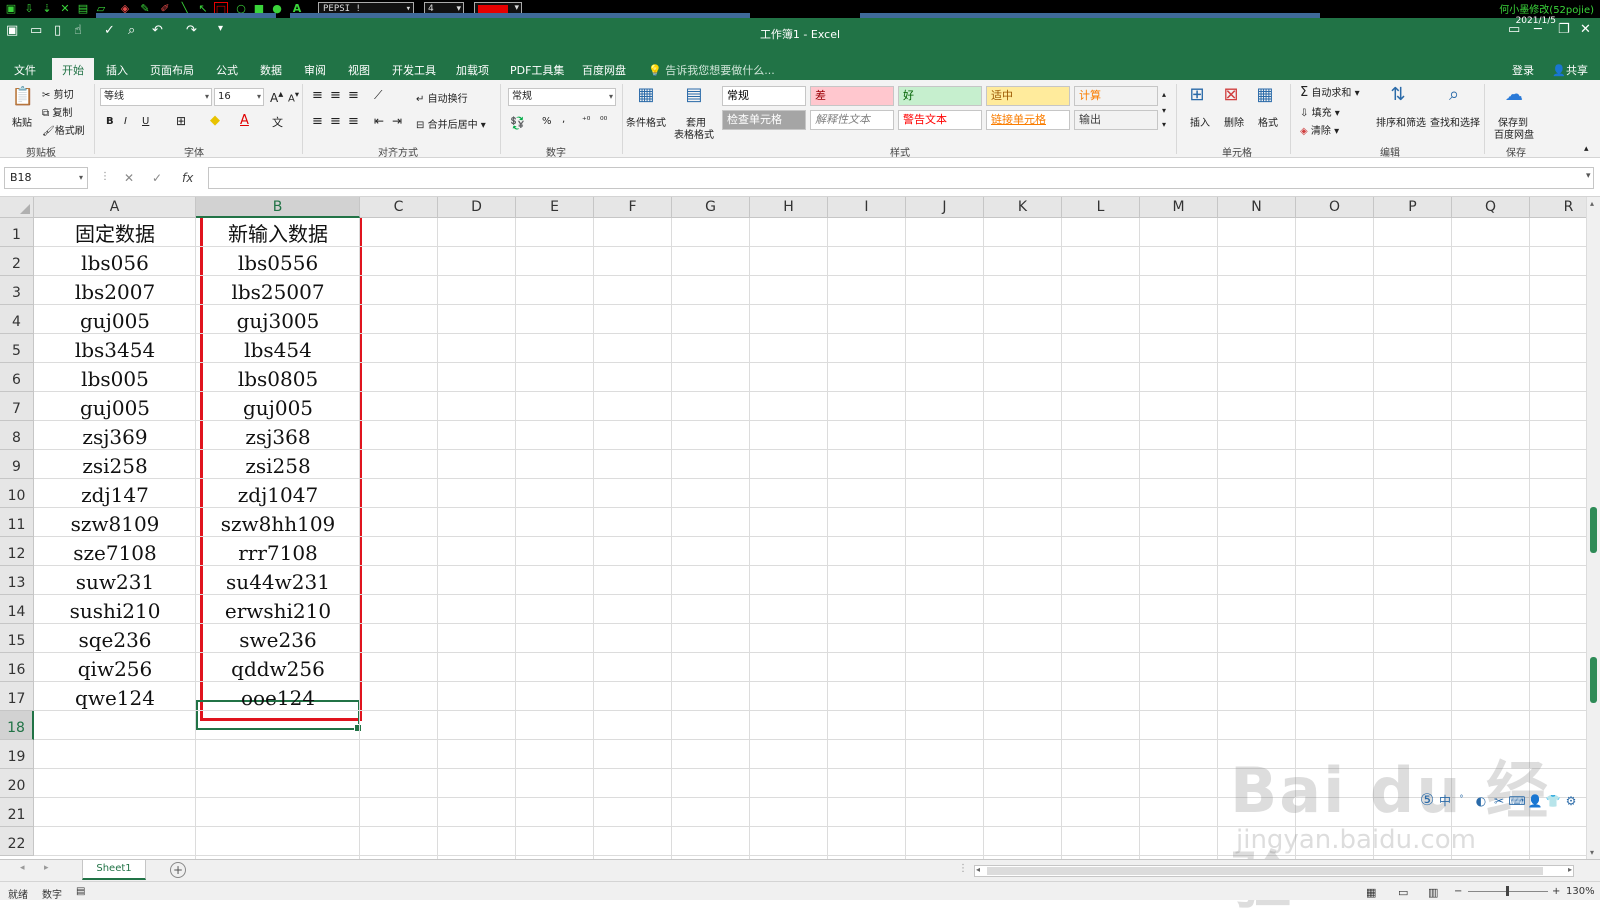 The height and width of the screenshot is (920, 1600). What do you see at coordinates (278, 232) in the screenshot?
I see `cell-b1: 新输入数据` at bounding box center [278, 232].